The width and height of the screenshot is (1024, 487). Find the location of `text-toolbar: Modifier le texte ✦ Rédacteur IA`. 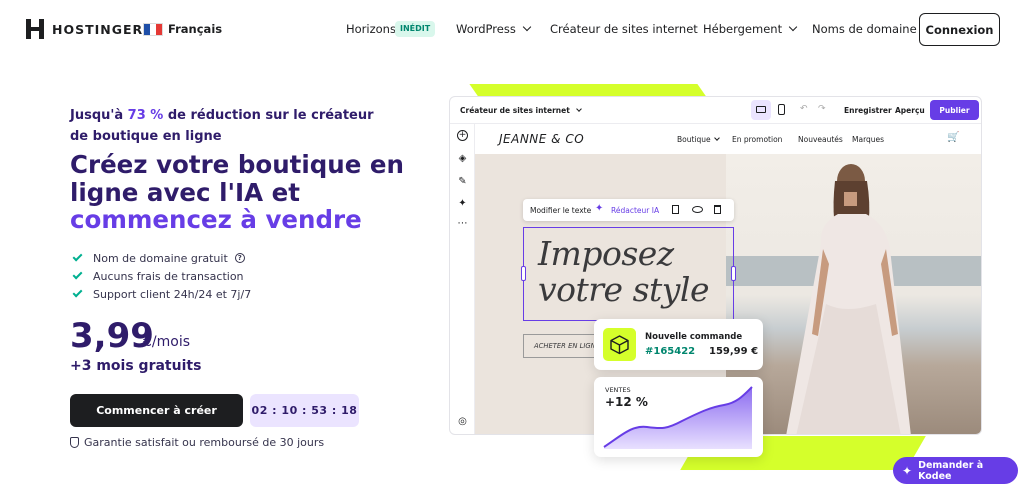

text-toolbar: Modifier le texte ✦ Rédacteur IA is located at coordinates (628, 210).